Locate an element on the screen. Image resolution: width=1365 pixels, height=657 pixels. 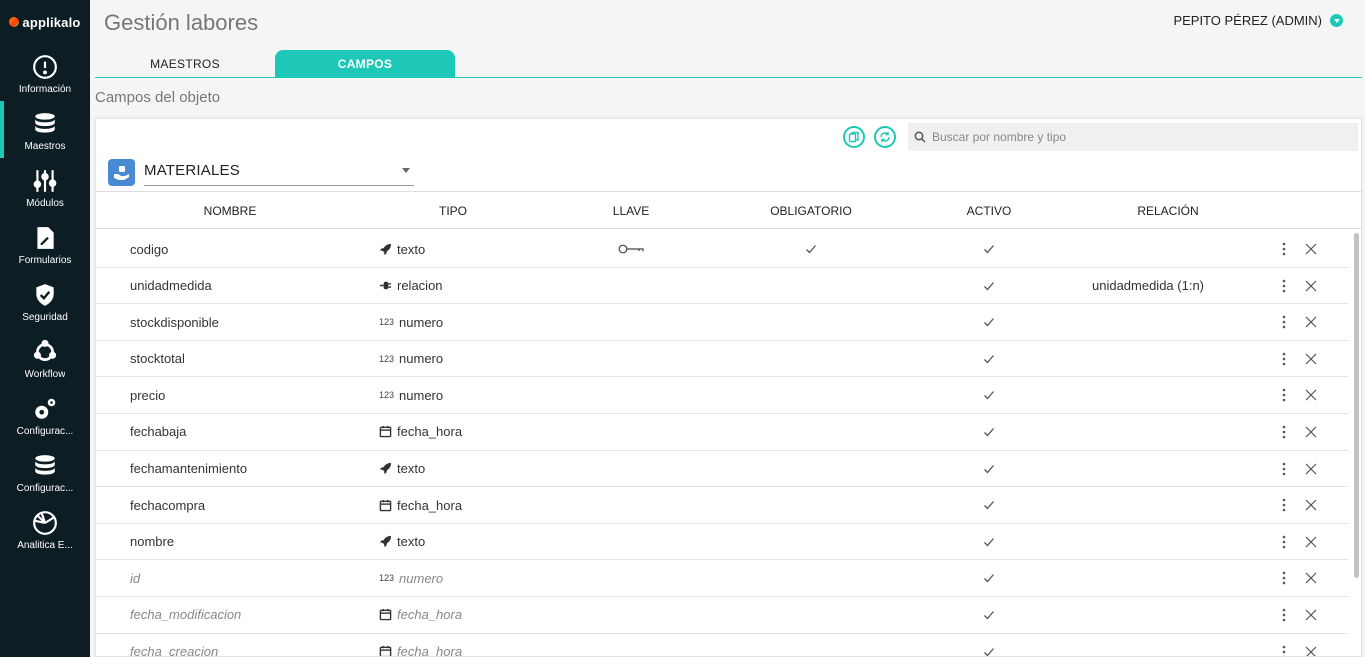
table-row: stockdisponible 123 numero is located at coordinates (722, 322).